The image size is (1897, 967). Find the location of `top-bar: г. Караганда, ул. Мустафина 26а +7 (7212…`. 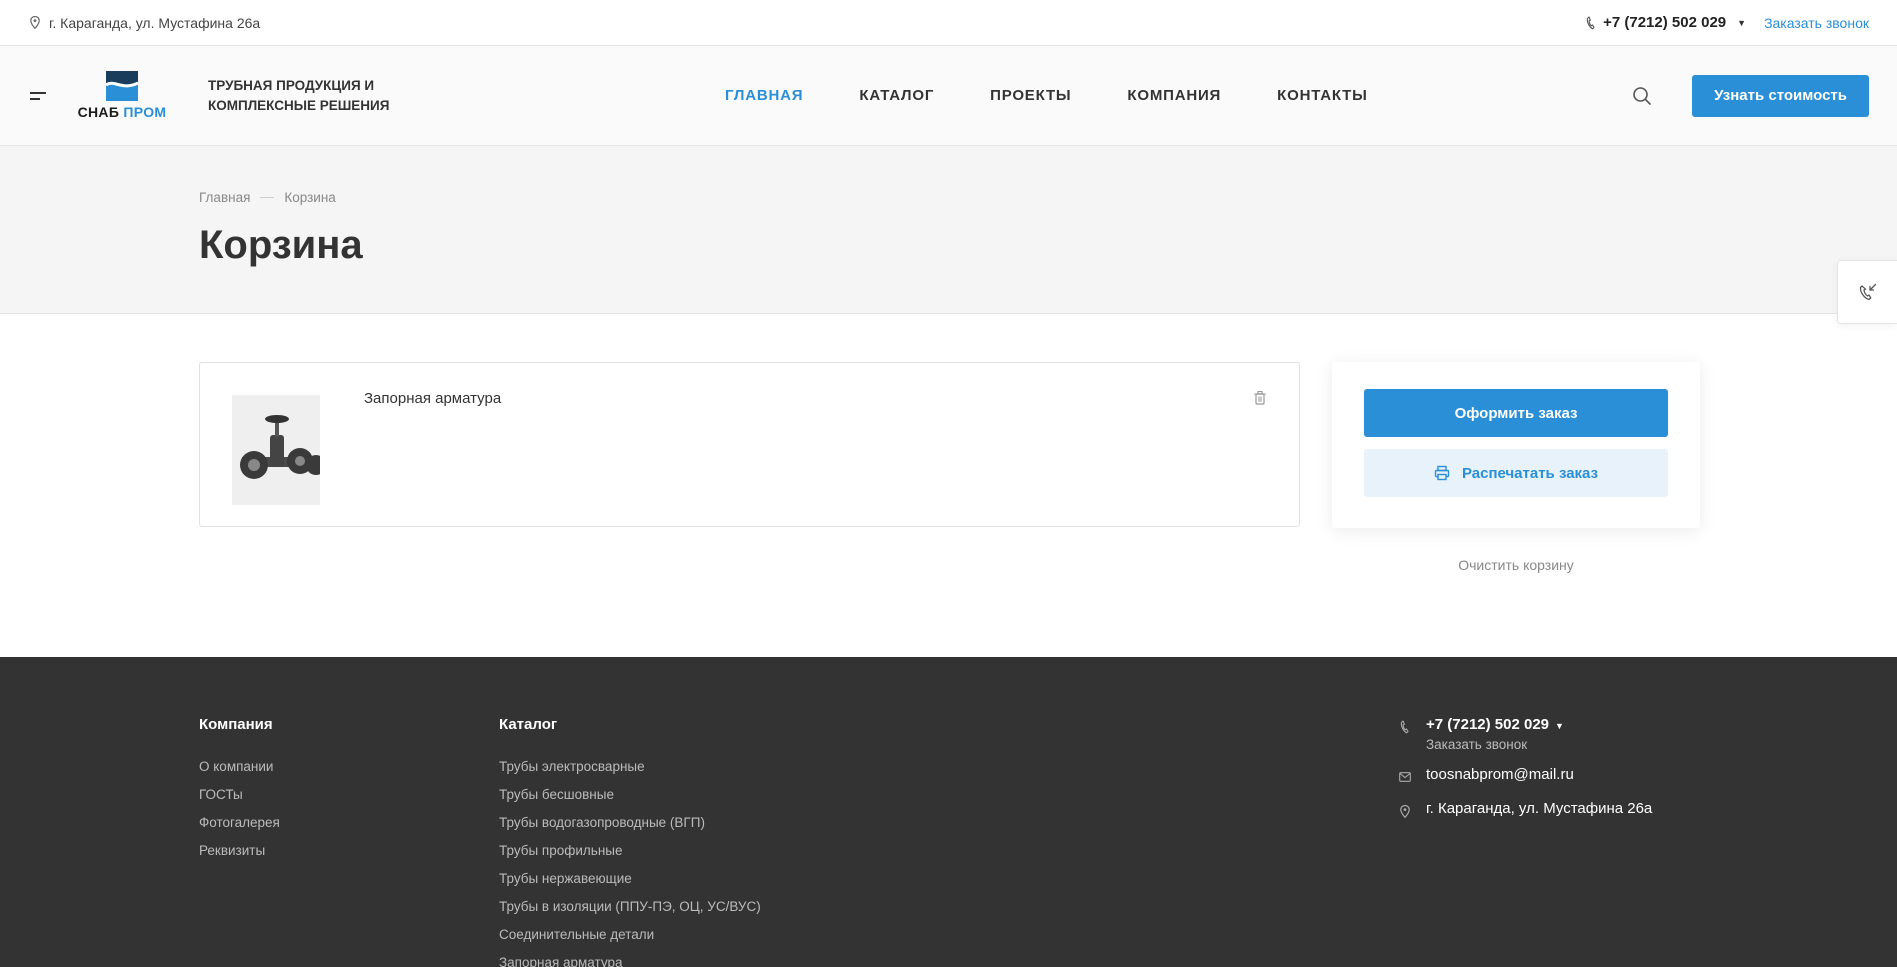

top-bar: г. Караганда, ул. Мустафина 26а +7 (7212… is located at coordinates (948, 23).